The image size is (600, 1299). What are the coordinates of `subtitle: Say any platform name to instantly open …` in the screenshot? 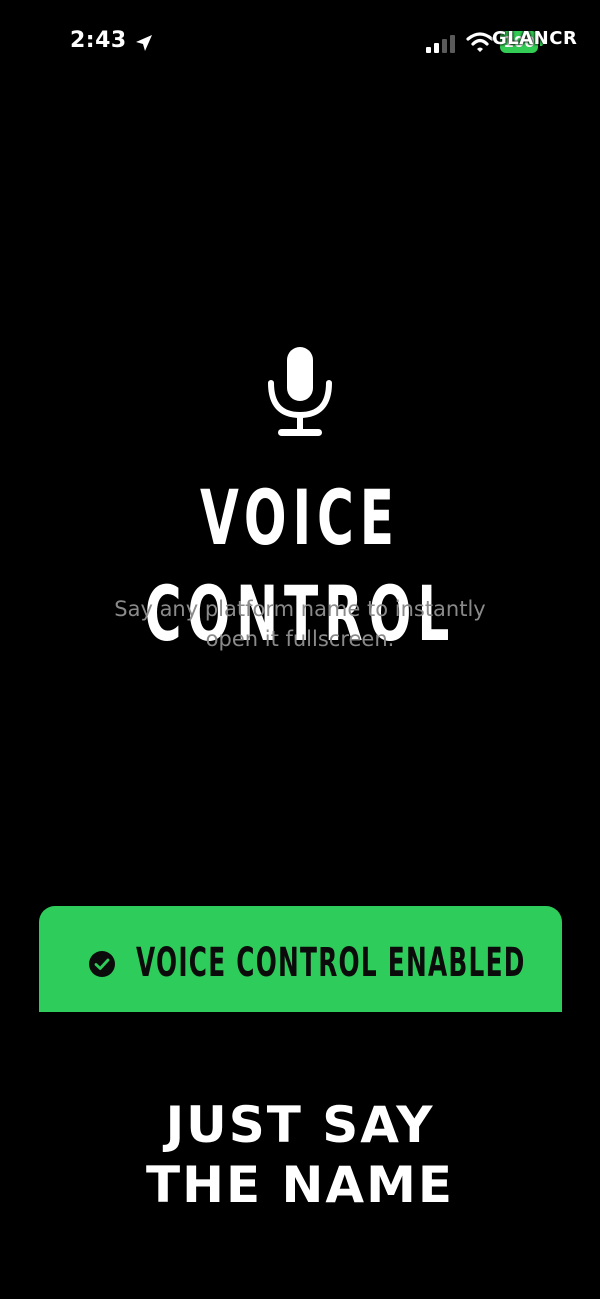 It's located at (300, 624).